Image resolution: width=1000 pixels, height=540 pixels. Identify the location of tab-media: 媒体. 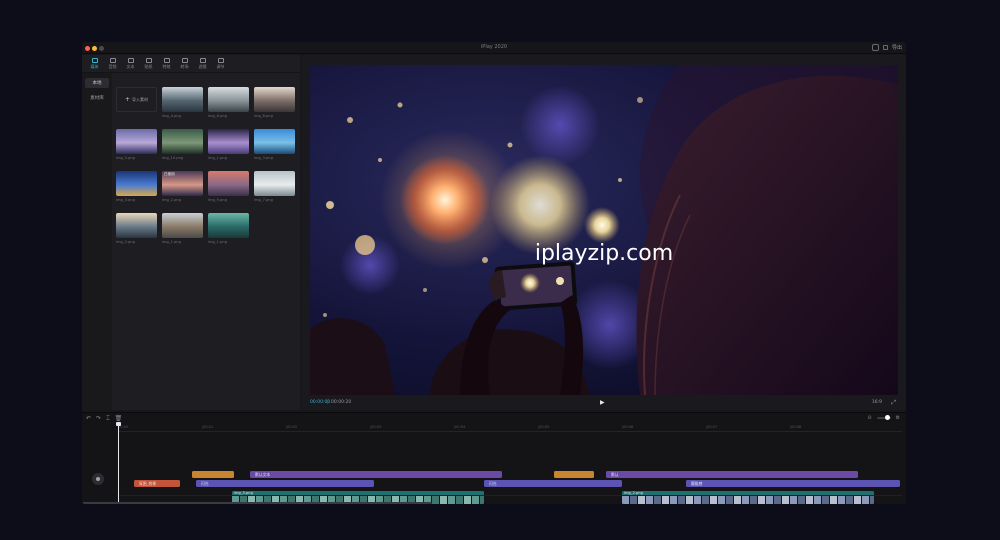
(94, 64).